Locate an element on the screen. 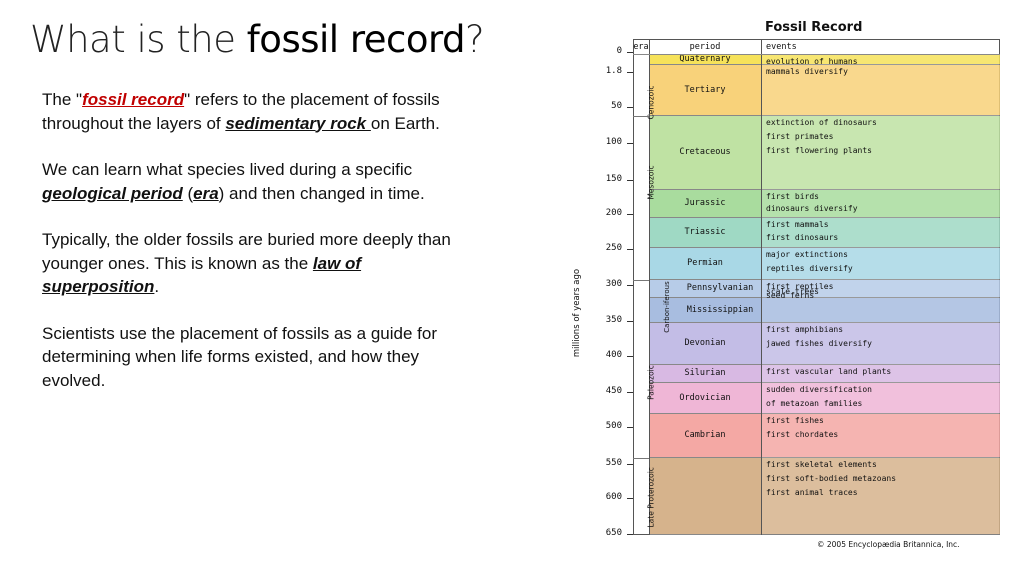  y-axis-label: millions of years ago is located at coordinates (577, 313).